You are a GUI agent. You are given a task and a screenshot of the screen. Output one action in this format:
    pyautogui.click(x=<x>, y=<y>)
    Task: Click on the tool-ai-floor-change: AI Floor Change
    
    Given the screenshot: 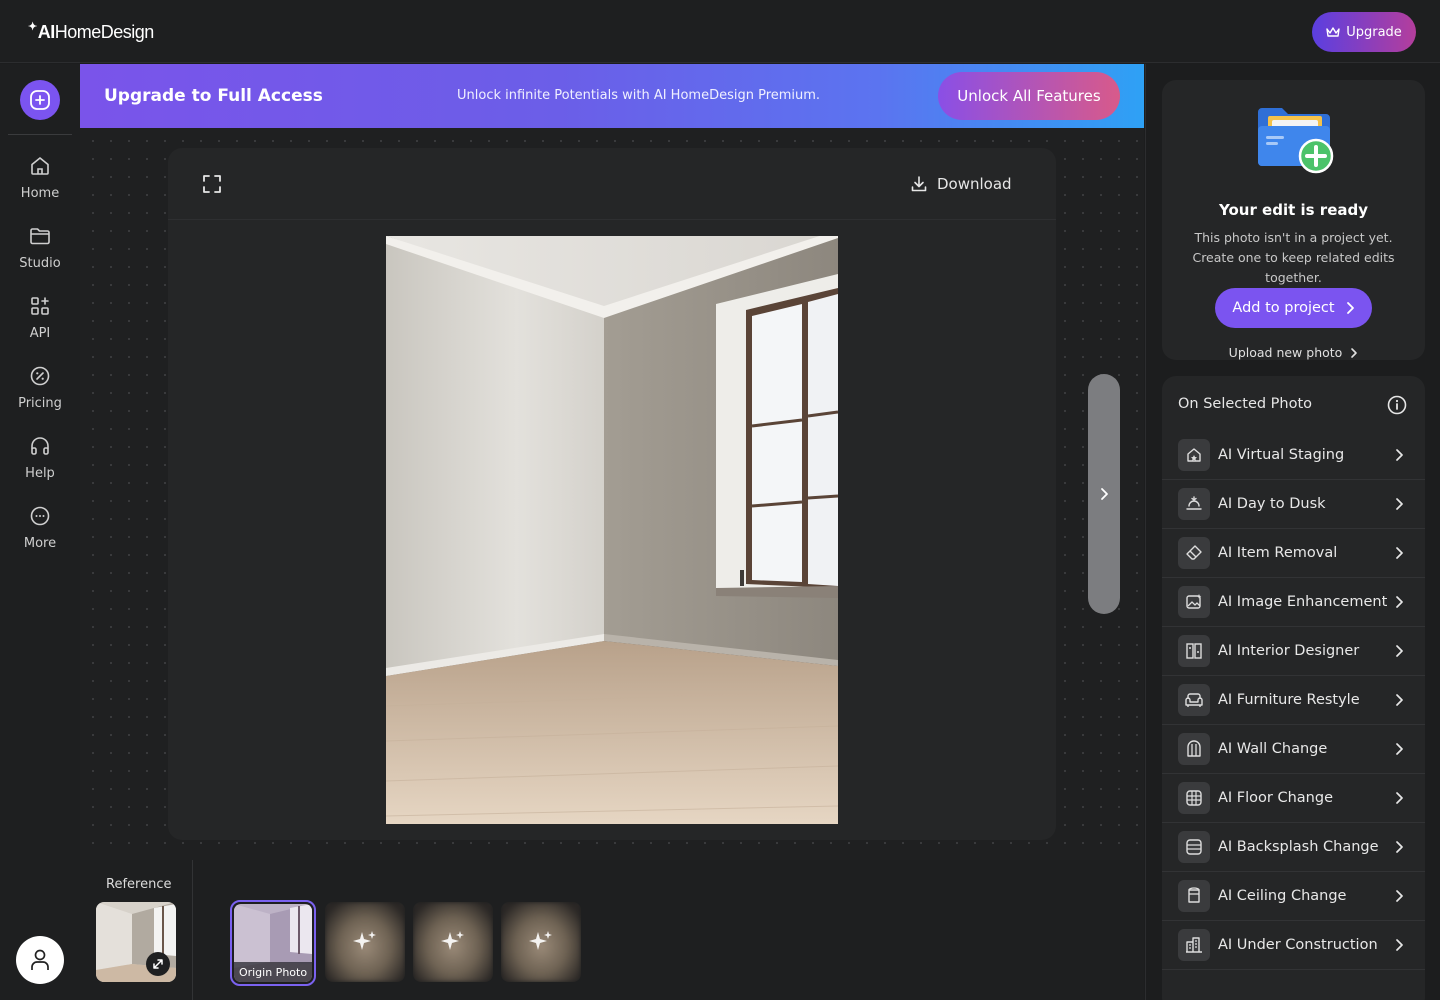 What is the action you would take?
    pyautogui.click(x=1293, y=798)
    